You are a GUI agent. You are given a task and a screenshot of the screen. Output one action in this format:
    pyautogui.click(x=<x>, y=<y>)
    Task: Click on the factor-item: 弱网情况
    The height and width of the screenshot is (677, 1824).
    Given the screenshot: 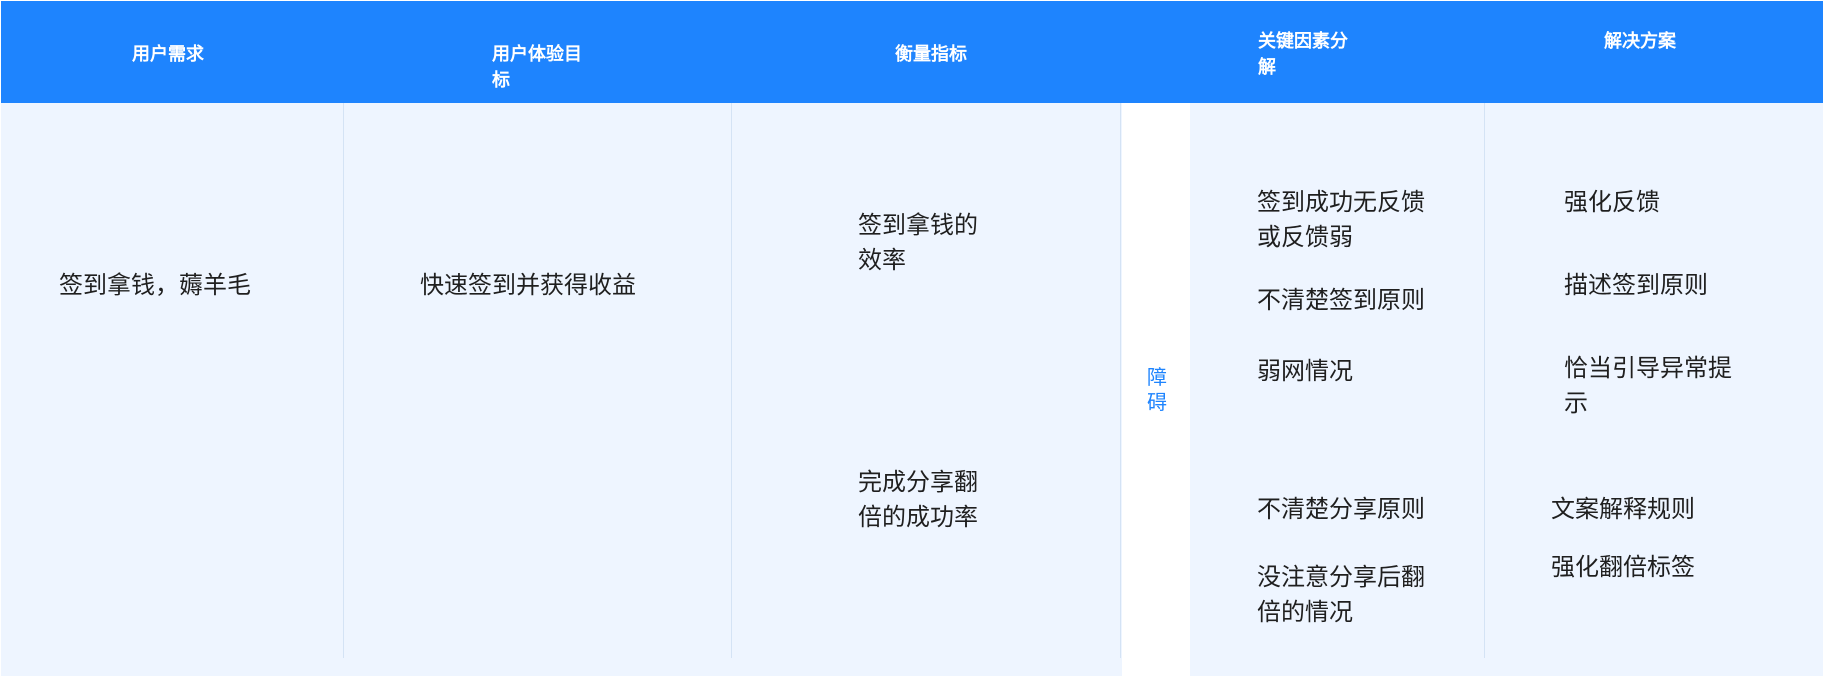 What is the action you would take?
    pyautogui.click(x=1305, y=371)
    